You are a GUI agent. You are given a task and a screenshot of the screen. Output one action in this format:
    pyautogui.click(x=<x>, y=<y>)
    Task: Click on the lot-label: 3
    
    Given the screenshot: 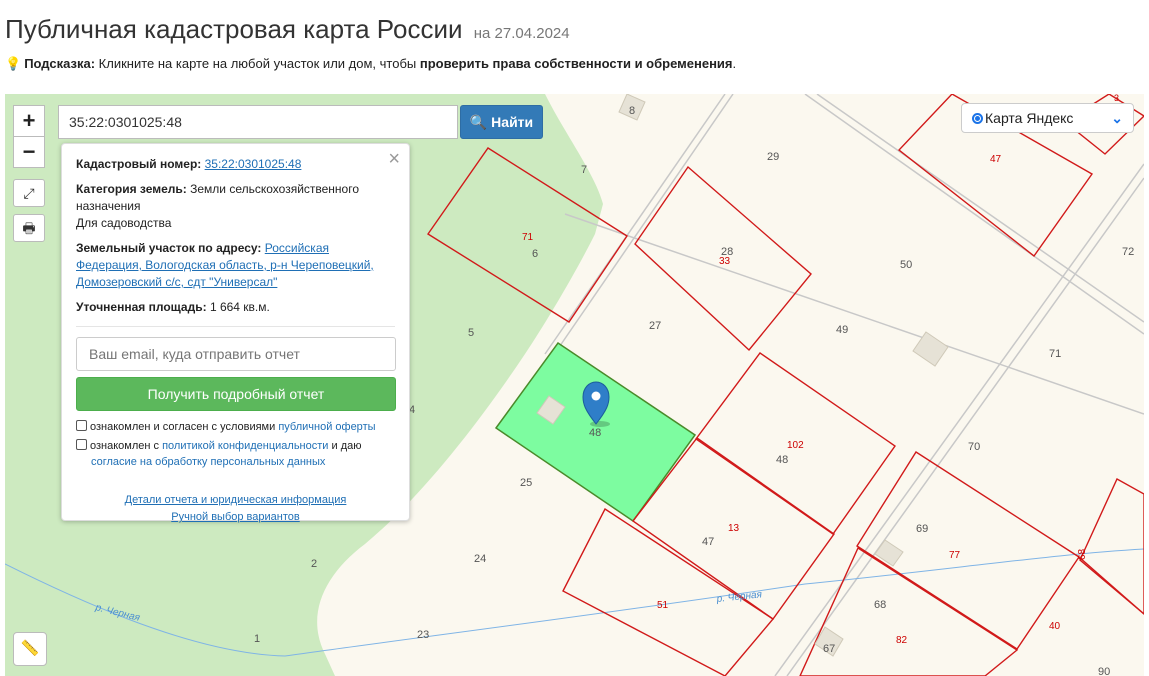 What is the action you would take?
    pyautogui.click(x=1116, y=98)
    